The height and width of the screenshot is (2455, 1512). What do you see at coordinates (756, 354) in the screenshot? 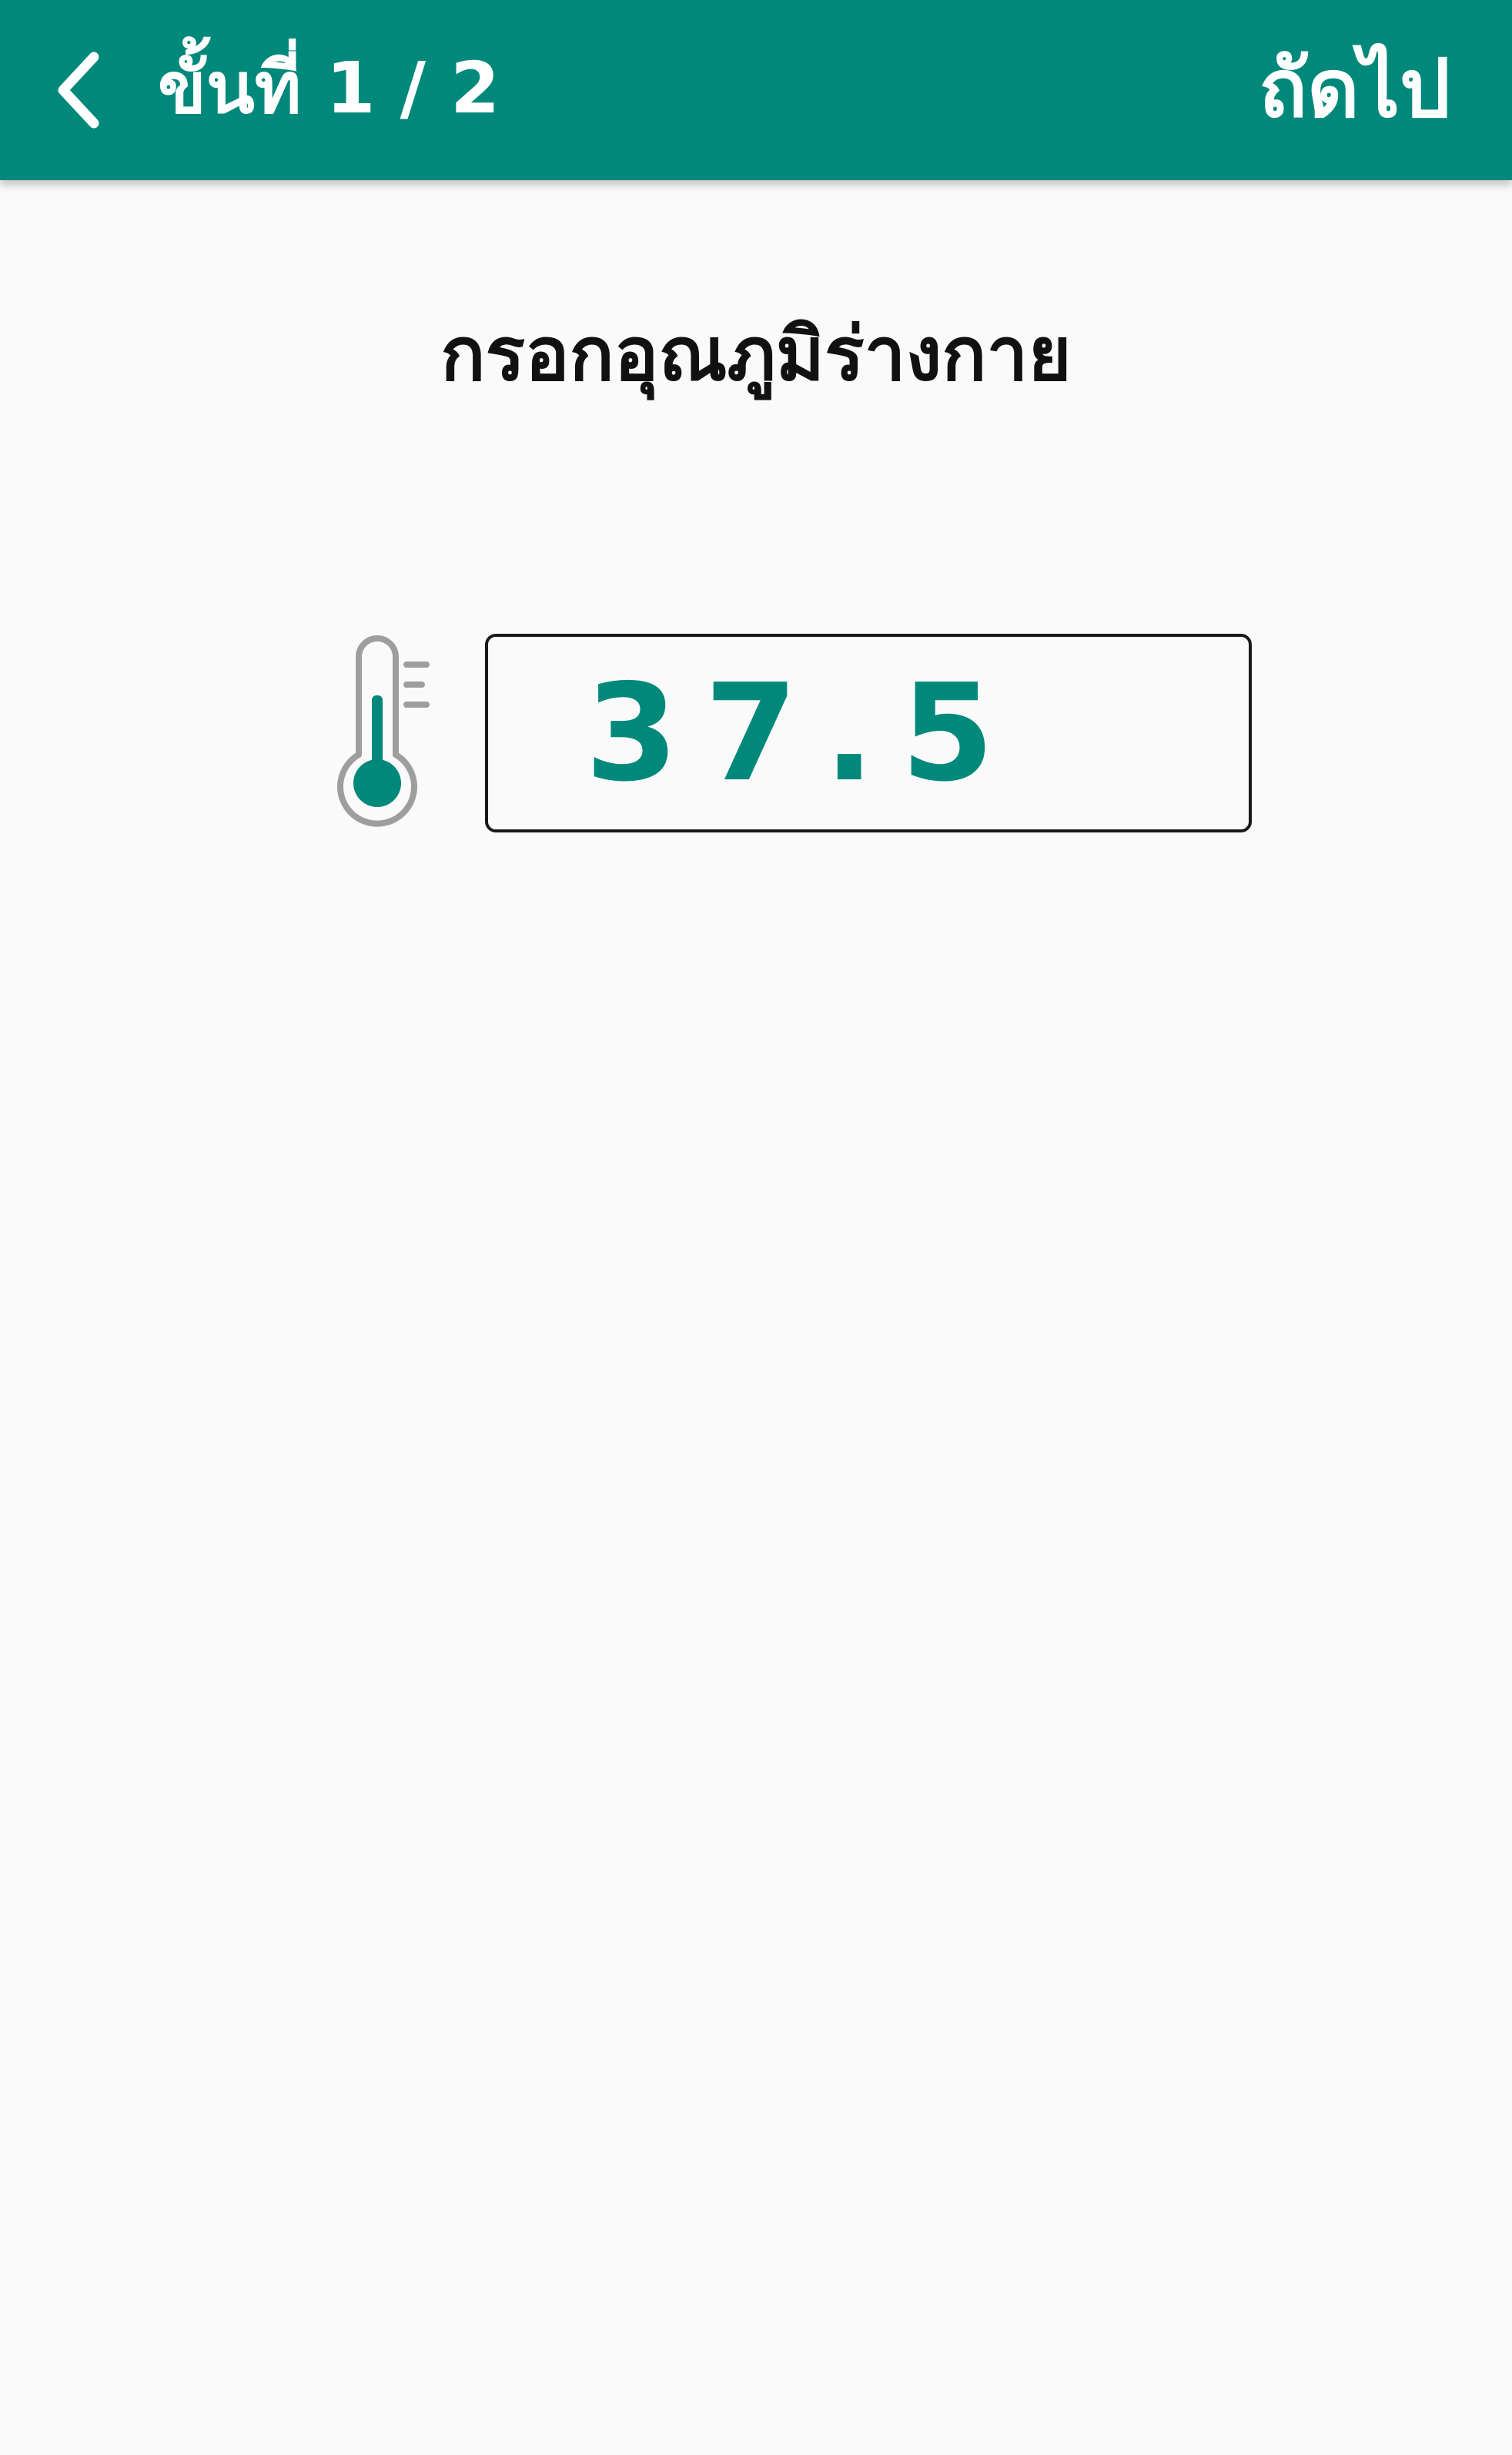
I see `page-heading: กรอกอุณภูมิร่างกาย` at bounding box center [756, 354].